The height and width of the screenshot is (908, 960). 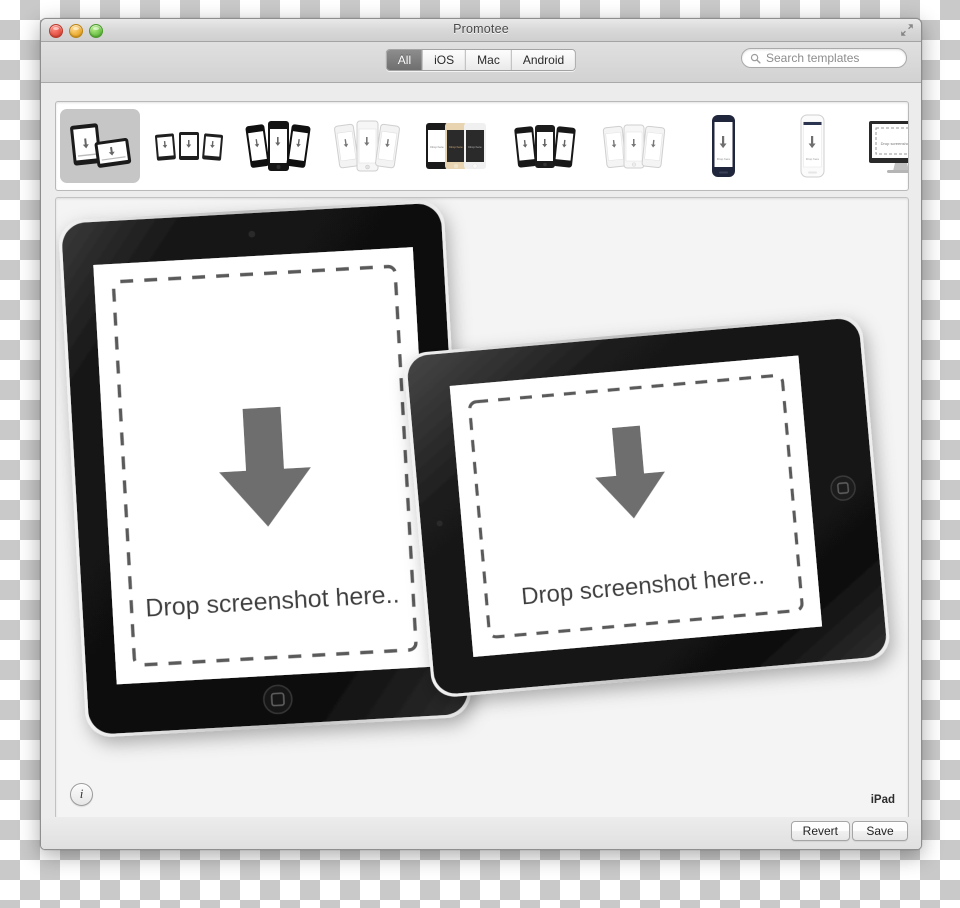 What do you see at coordinates (481, 833) in the screenshot?
I see `footer-bar: Revert Save` at bounding box center [481, 833].